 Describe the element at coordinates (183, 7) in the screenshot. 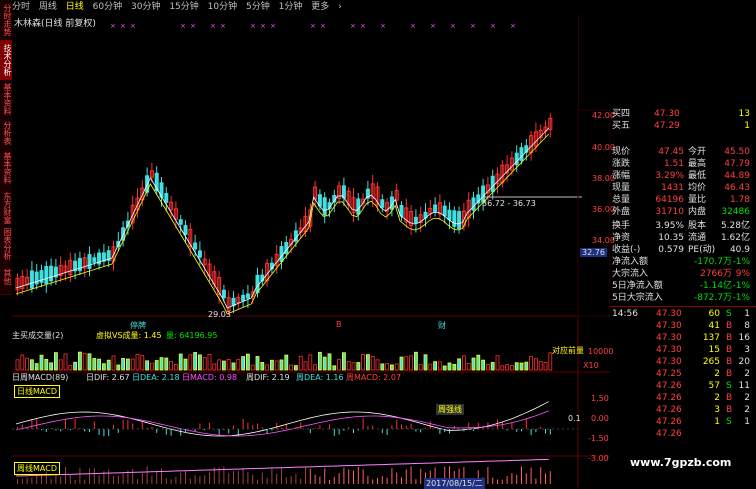

I see `tab-15min: 15分钟` at that location.